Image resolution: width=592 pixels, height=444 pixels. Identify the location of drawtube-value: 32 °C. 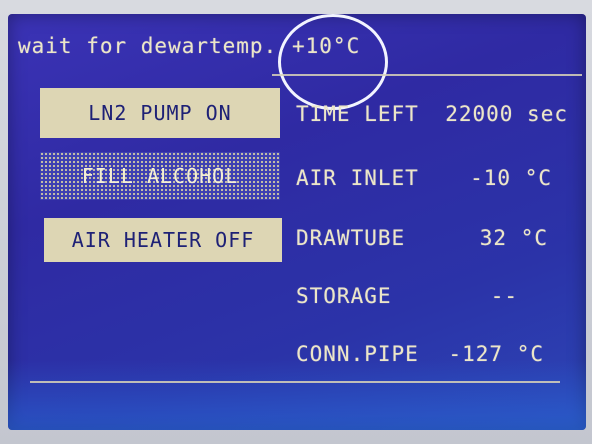
(513, 238).